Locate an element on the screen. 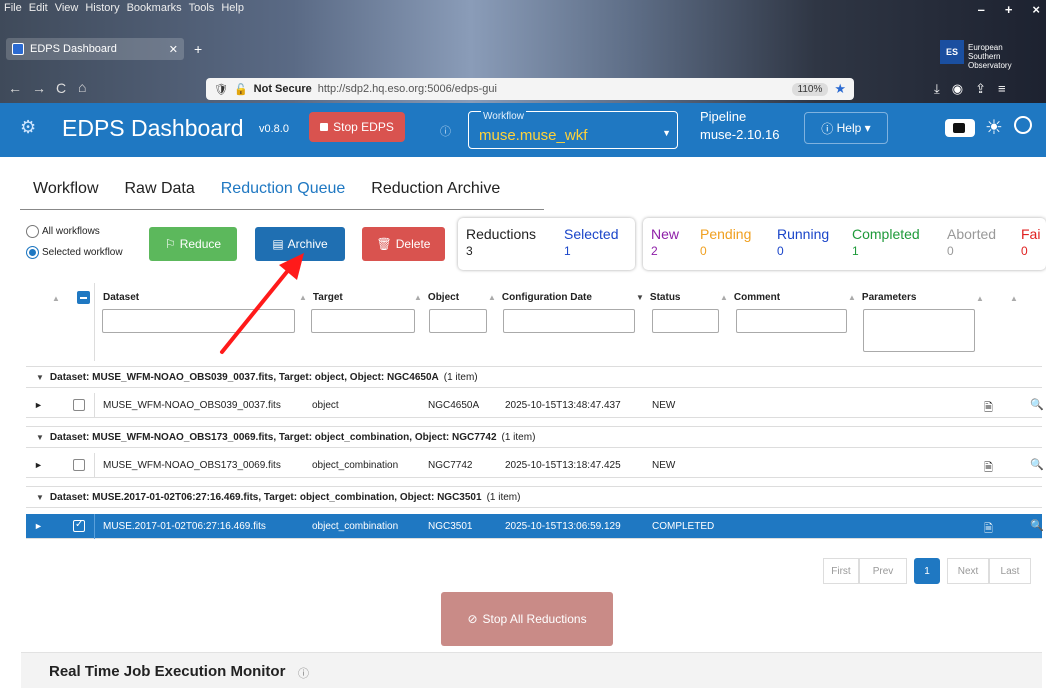  col-config-date: ▲ Configuration Date is located at coordinates (540, 297).